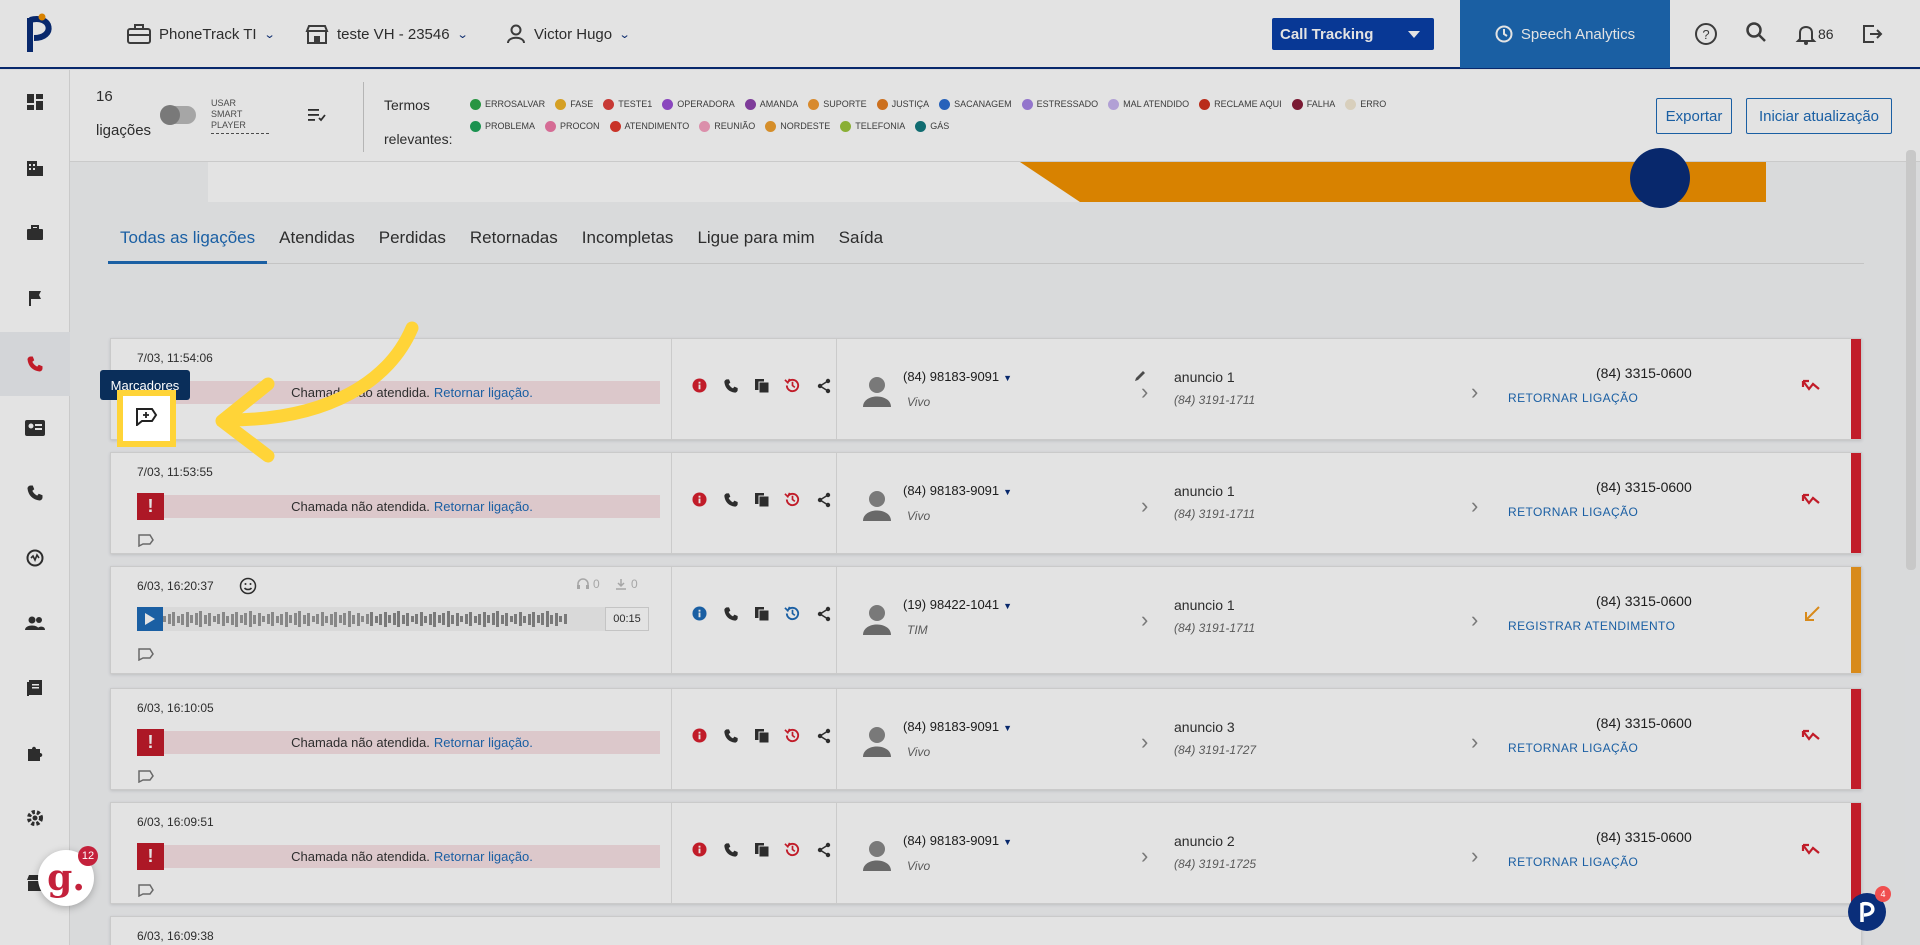 The image size is (1920, 945). I want to click on sidebar-puzzle-icon, so click(35, 753).